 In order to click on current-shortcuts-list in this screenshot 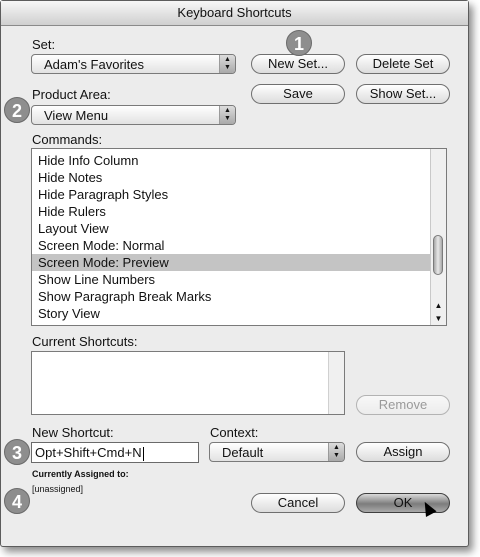, I will do `click(188, 383)`.